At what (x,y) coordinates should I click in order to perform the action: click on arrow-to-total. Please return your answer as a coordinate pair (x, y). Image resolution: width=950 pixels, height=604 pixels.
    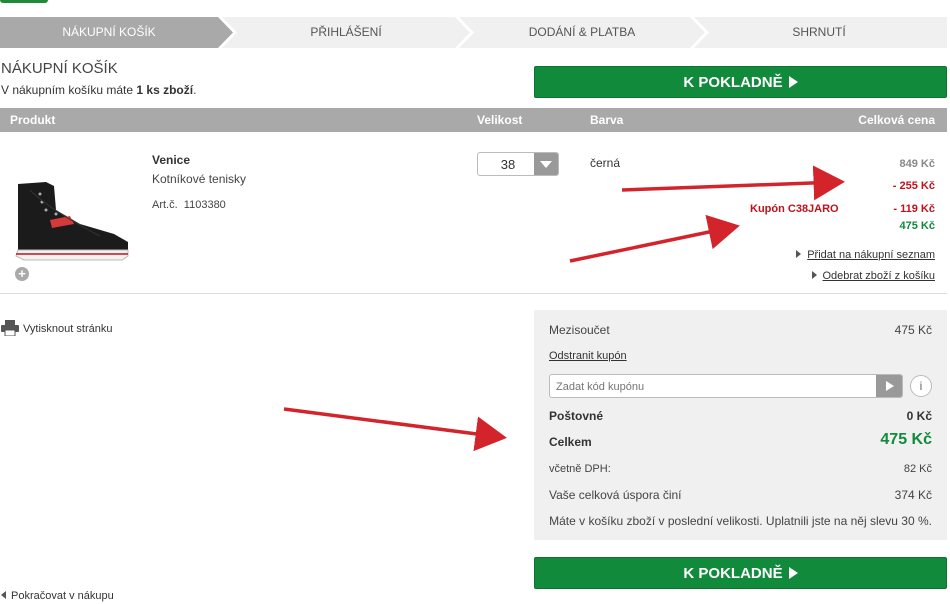
    Looking at the image, I should click on (395, 429).